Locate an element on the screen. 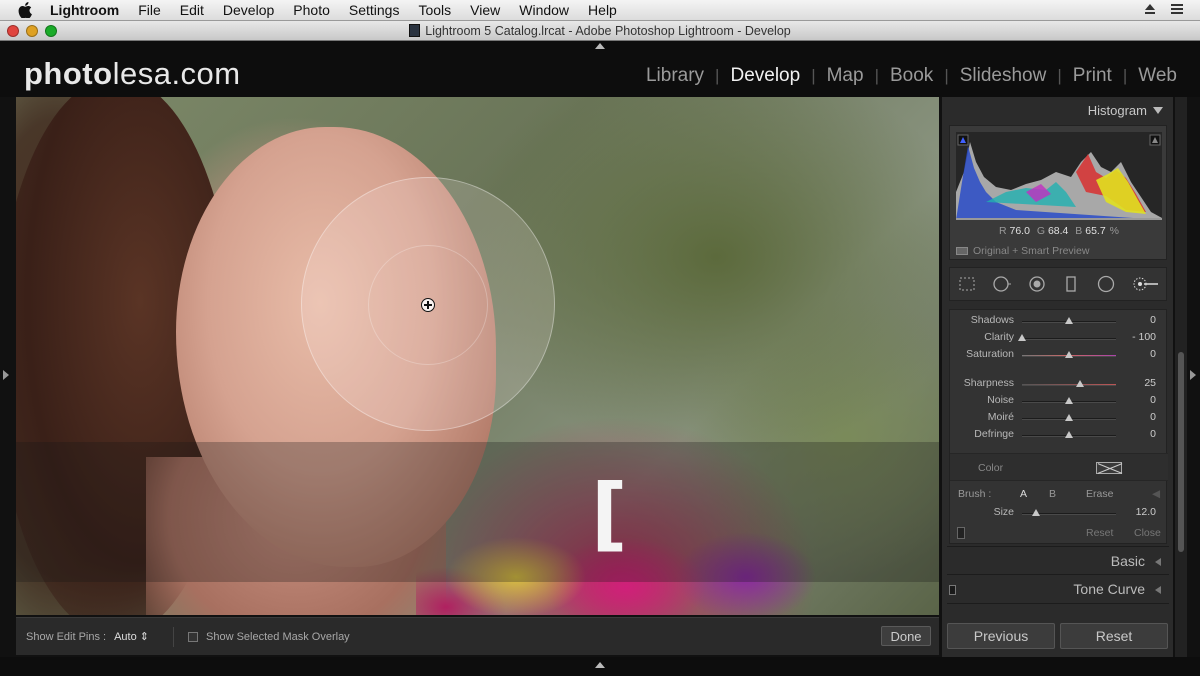 The image size is (1200, 676). smart-preview-icon is located at coordinates (962, 251).